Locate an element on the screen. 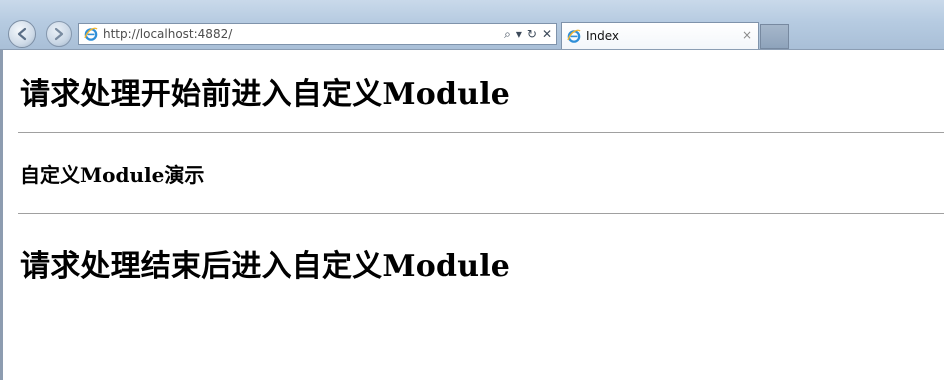  forward-arrow-icon is located at coordinates (59, 34).